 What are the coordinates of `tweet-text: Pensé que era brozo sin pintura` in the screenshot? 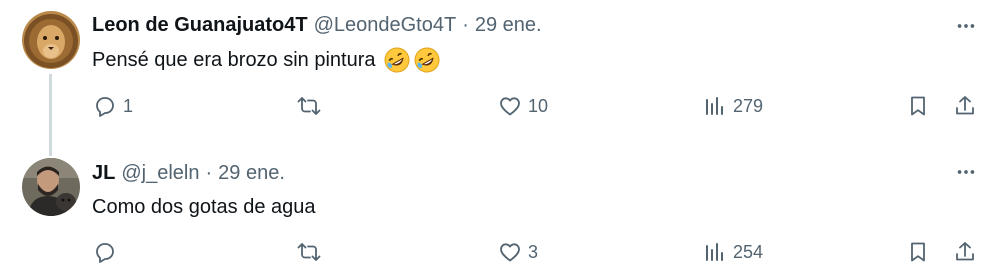 It's located at (266, 60).